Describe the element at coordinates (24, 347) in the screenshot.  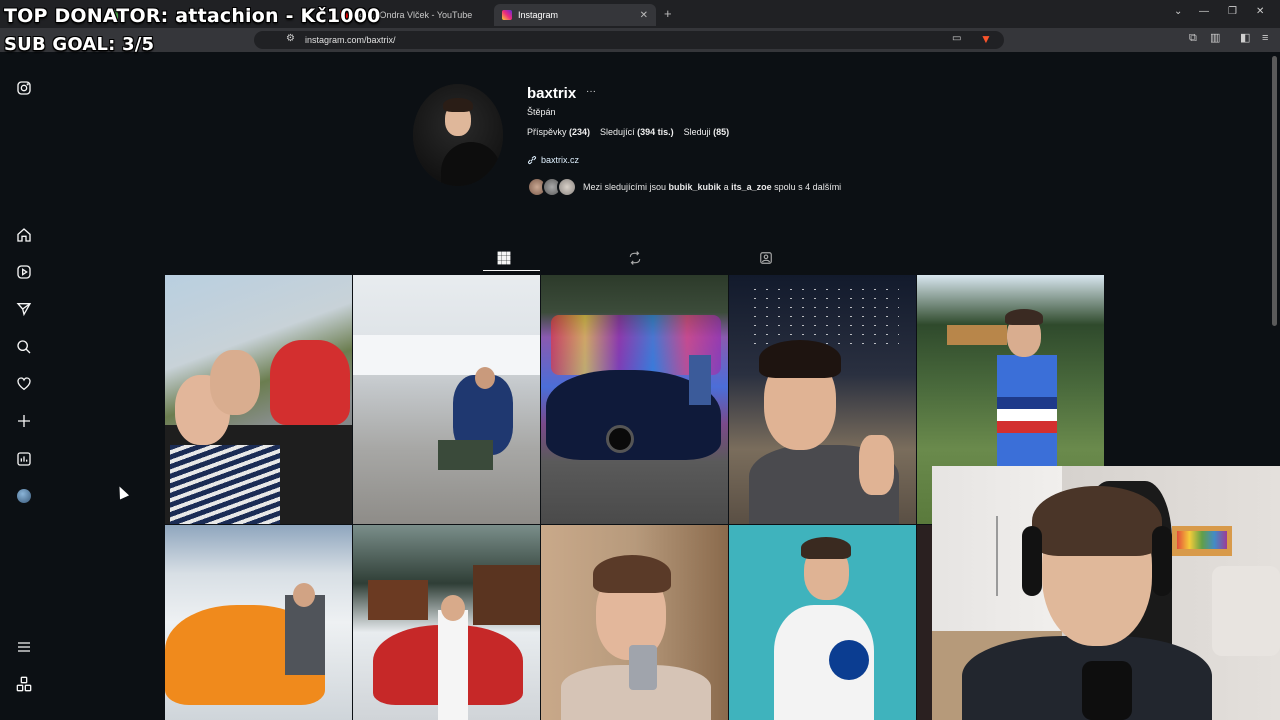
I see `search-icon` at that location.